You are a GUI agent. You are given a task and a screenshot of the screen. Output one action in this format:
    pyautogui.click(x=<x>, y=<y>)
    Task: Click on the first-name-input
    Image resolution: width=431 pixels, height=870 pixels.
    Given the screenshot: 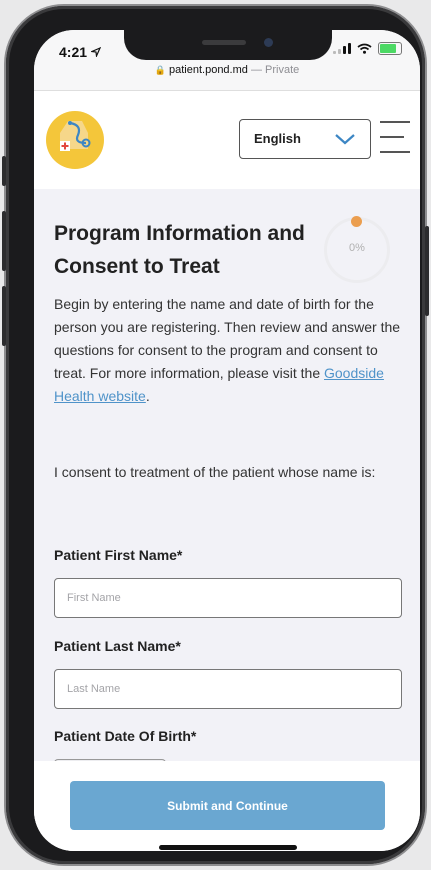 What is the action you would take?
    pyautogui.click(x=228, y=598)
    